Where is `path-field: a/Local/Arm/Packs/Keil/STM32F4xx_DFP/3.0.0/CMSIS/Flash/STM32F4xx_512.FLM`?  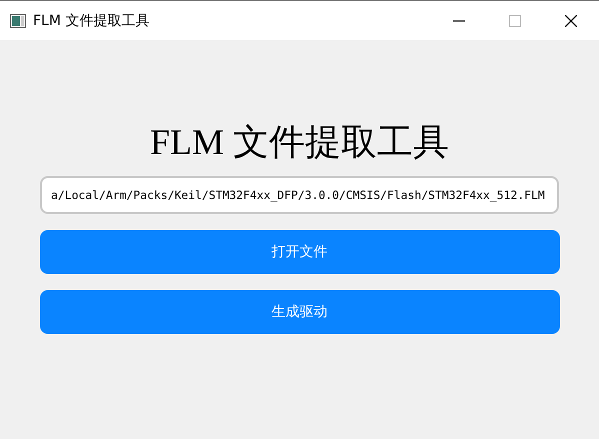
path-field: a/Local/Arm/Packs/Keil/STM32F4xx_DFP/3.0.0/CMSIS/Flash/STM32F4xx_512.FLM is located at coordinates (299, 195).